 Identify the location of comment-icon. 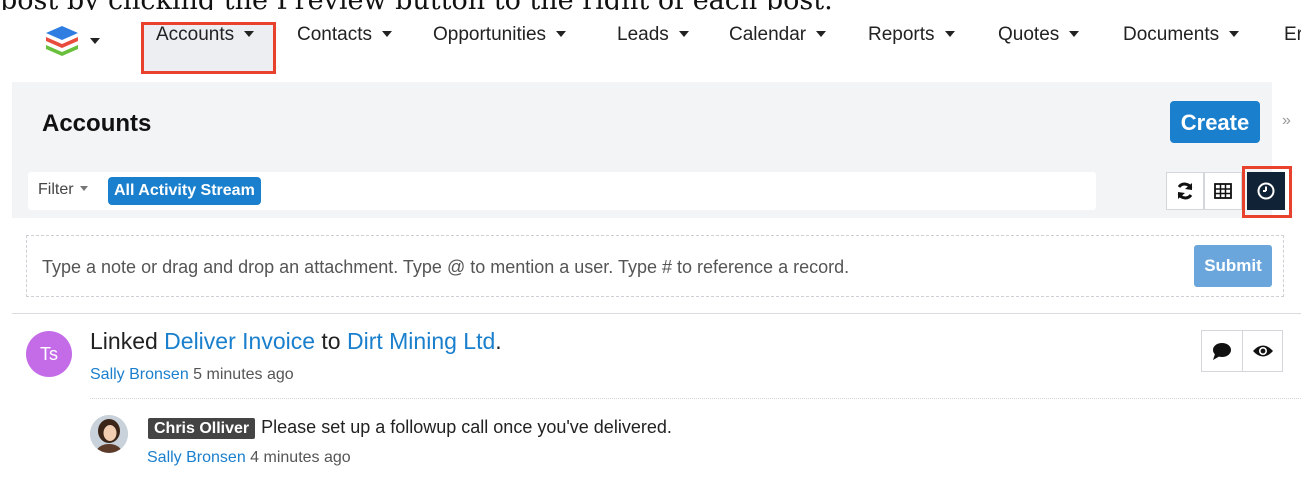
(1222, 351).